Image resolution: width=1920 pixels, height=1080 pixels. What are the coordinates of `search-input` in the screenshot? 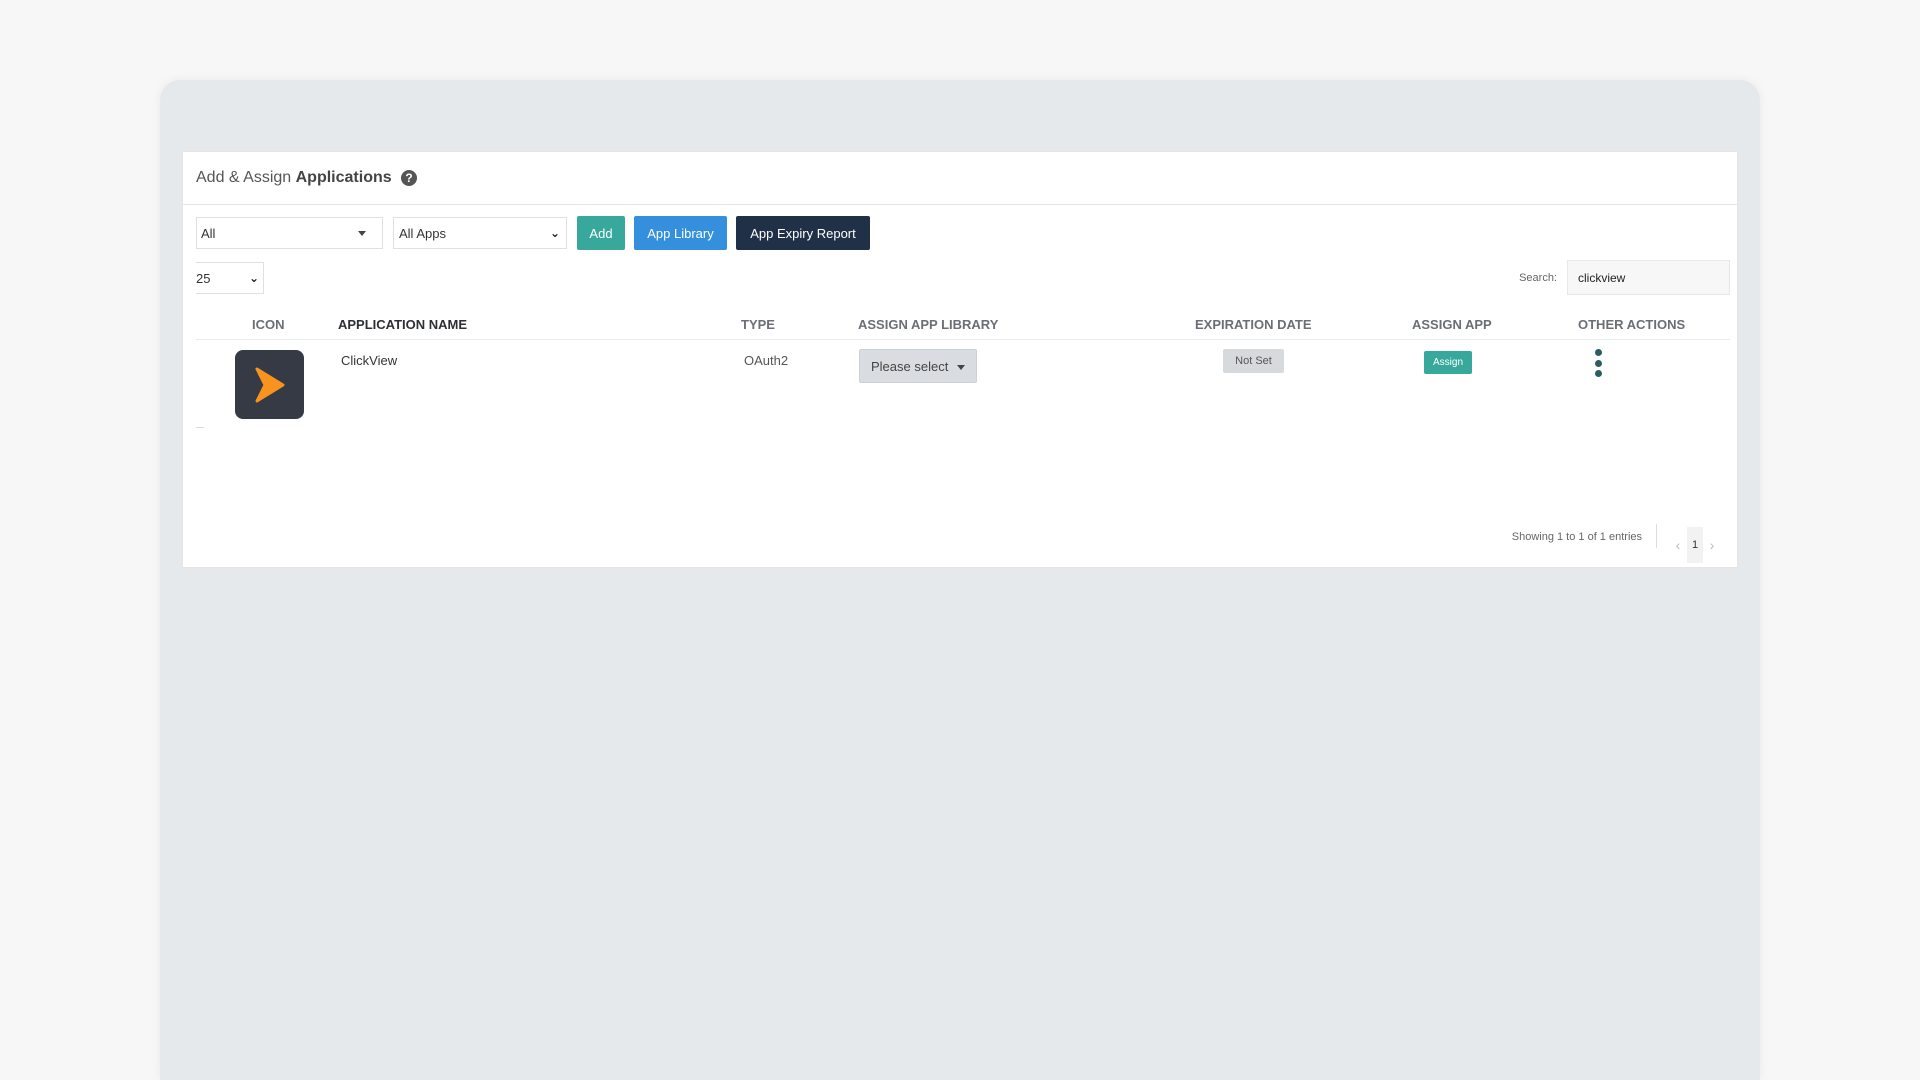 It's located at (1648, 277).